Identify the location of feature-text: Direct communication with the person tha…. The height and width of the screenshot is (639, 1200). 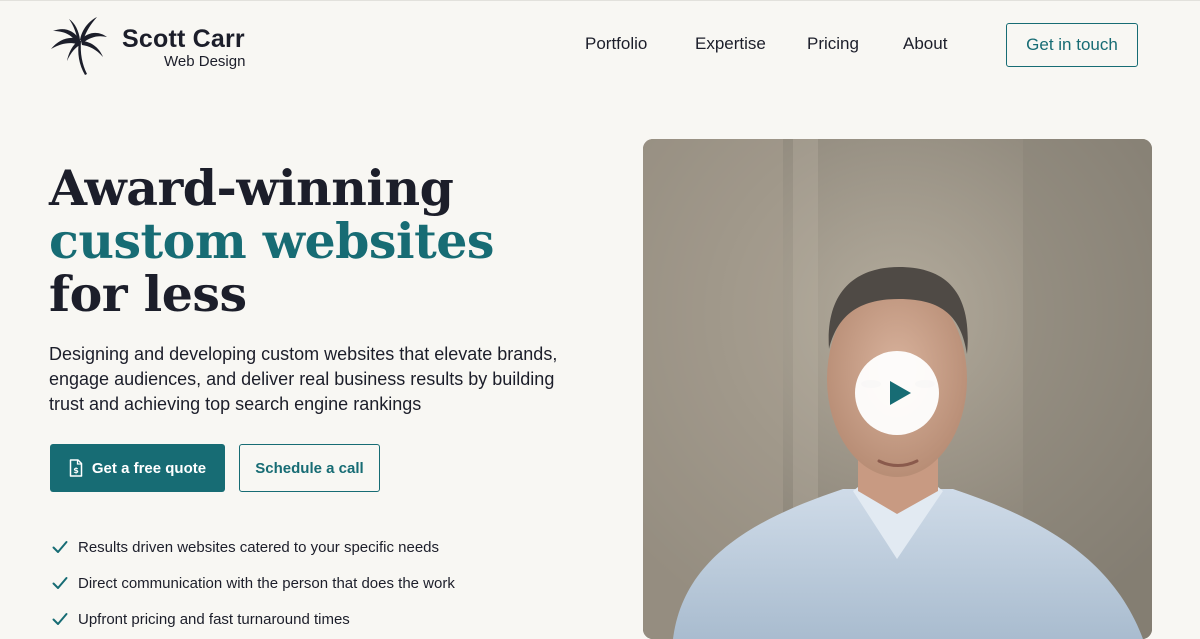
(266, 583).